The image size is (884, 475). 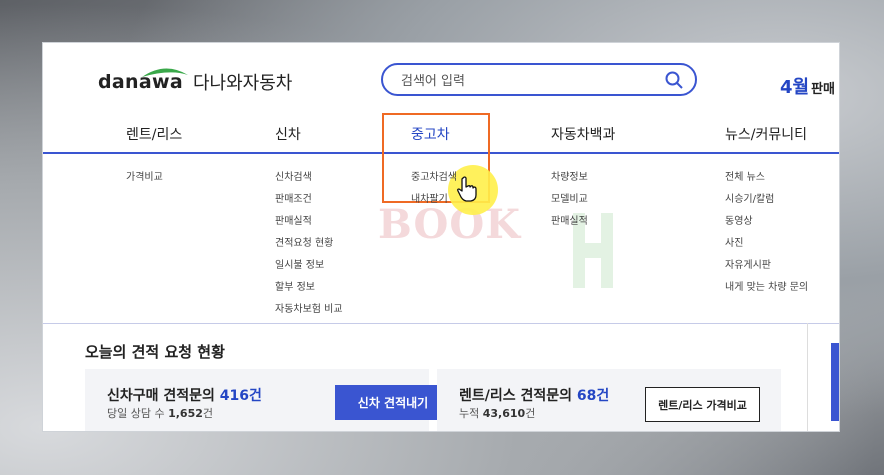 I want to click on submenu-item: 내차팔기, so click(x=434, y=200).